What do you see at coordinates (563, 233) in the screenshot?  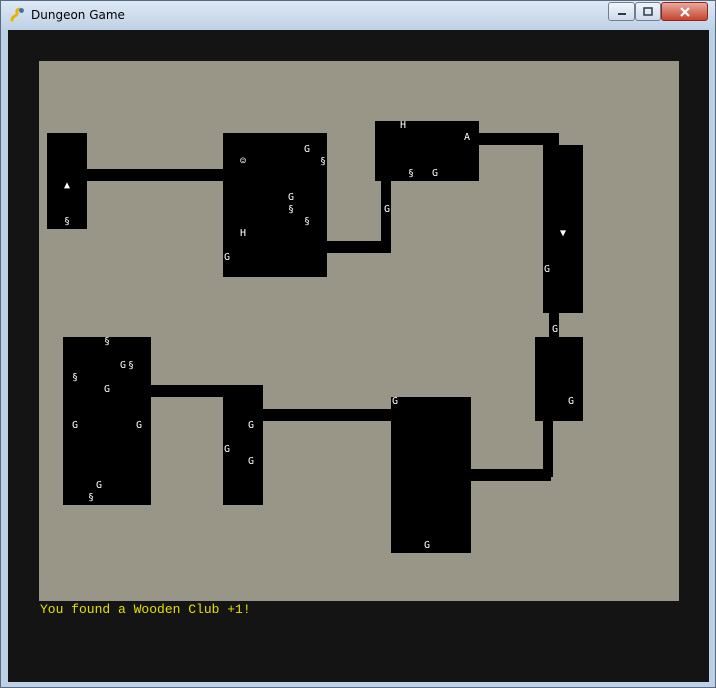 I see `stairs-down-icon: ▼` at bounding box center [563, 233].